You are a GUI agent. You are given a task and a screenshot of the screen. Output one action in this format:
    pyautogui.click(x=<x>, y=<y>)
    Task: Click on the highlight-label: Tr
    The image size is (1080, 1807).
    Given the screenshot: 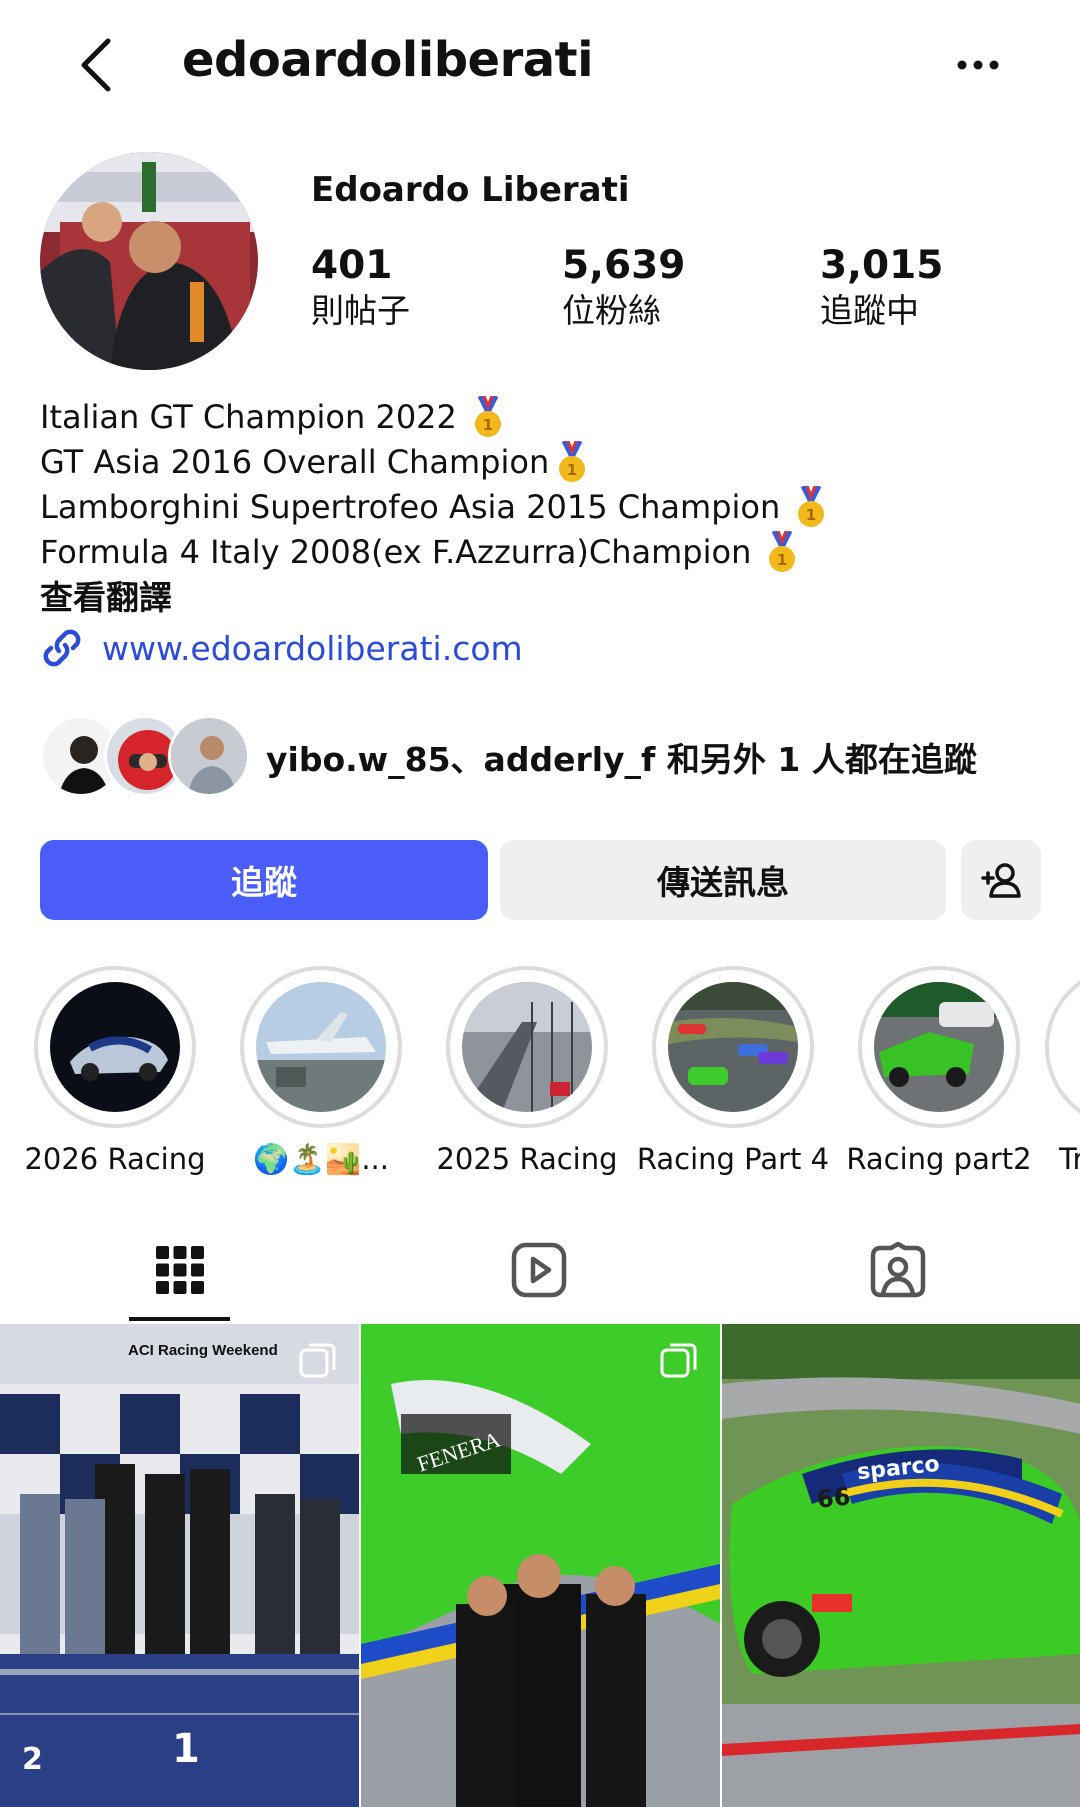 What is the action you would take?
    pyautogui.click(x=1069, y=1159)
    